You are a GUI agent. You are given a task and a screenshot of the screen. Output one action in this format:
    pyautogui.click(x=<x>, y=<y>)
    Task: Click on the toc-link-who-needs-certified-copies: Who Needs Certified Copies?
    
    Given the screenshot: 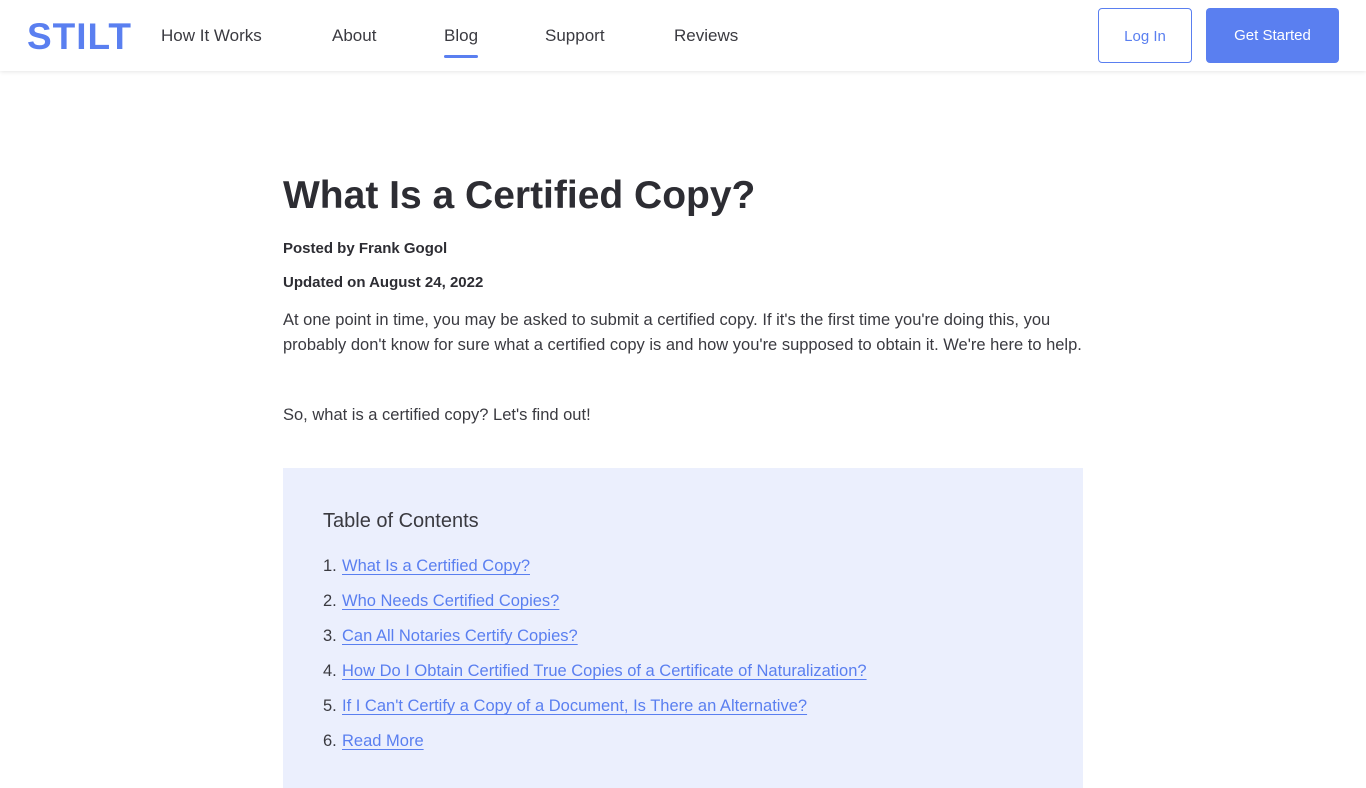 What is the action you would take?
    pyautogui.click(x=450, y=601)
    